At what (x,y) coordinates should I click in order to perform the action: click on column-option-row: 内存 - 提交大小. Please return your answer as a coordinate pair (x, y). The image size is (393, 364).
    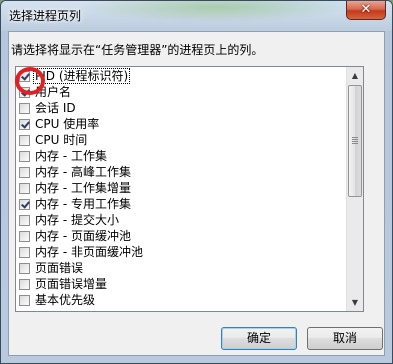
    Looking at the image, I should click on (181, 220).